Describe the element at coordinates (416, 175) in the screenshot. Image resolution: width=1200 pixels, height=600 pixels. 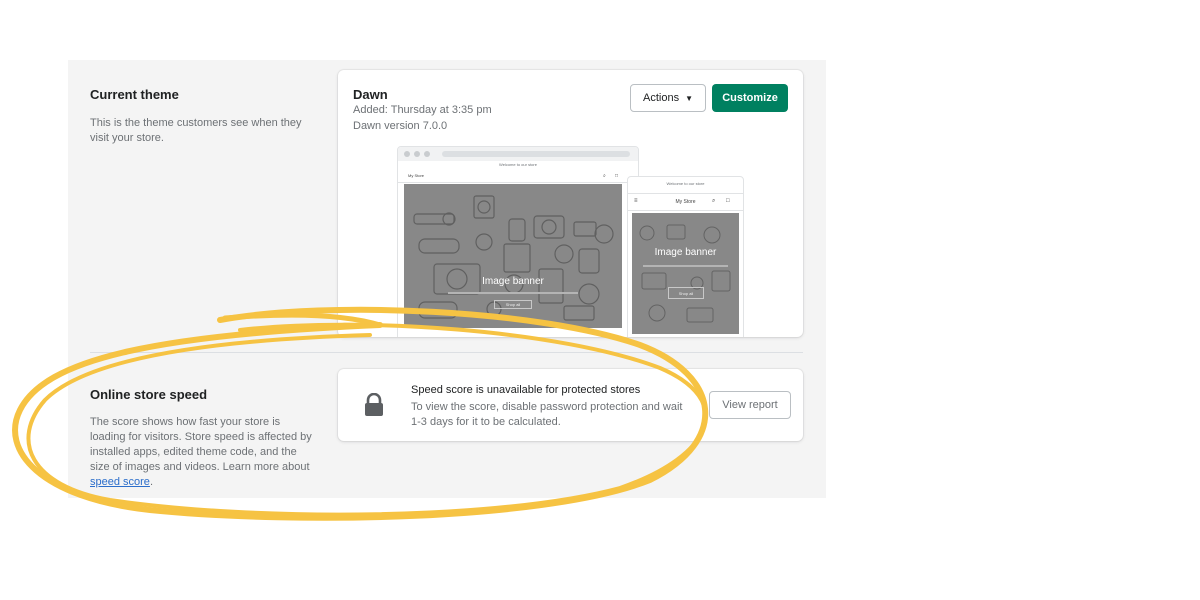
I see `preview-store-name: My Store` at that location.